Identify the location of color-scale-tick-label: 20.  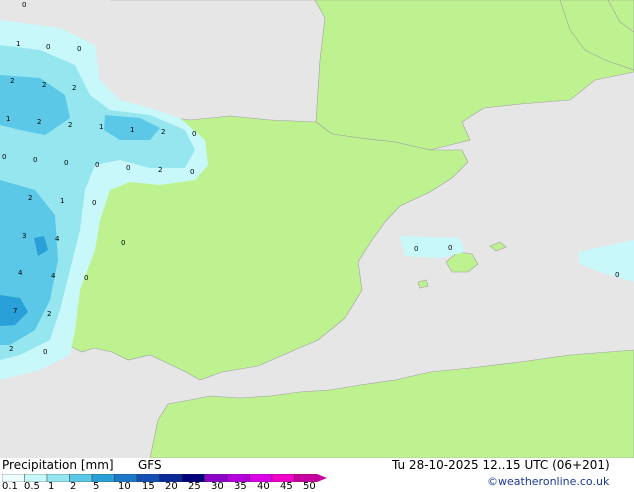
(171, 486).